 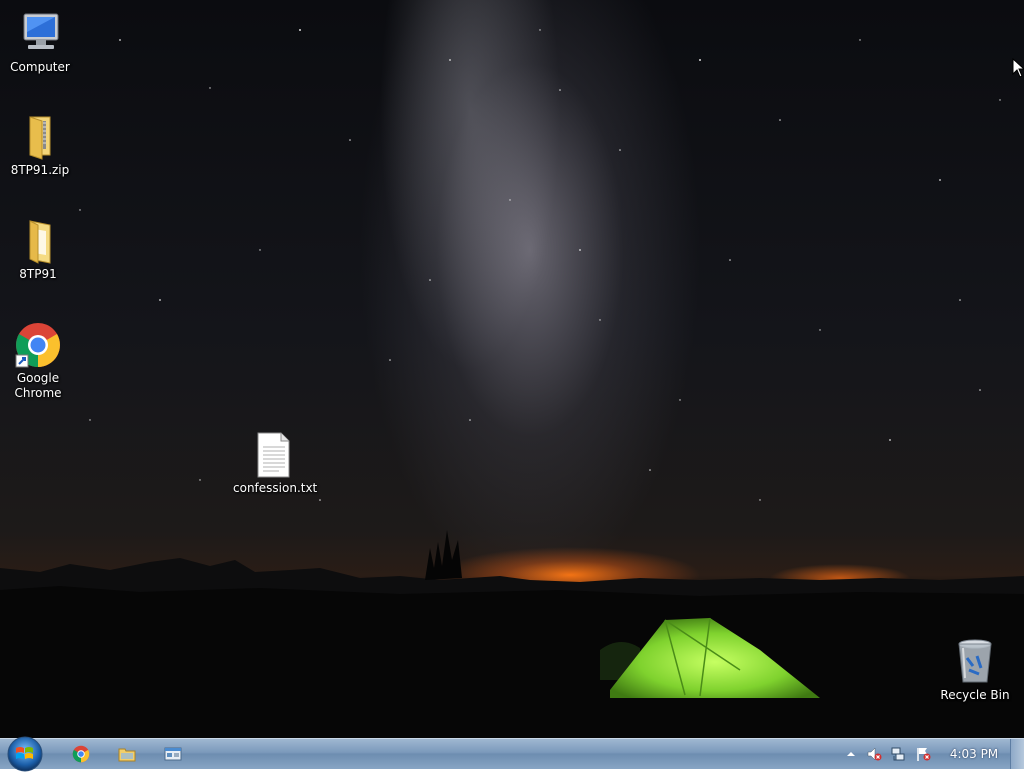 I want to click on windows-start-icon, so click(x=25, y=754).